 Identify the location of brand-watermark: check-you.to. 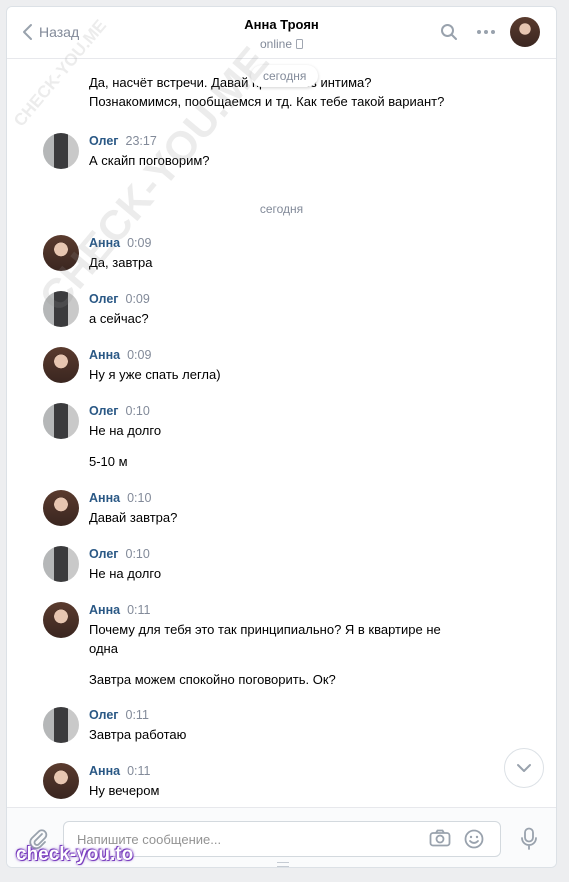
(75, 854).